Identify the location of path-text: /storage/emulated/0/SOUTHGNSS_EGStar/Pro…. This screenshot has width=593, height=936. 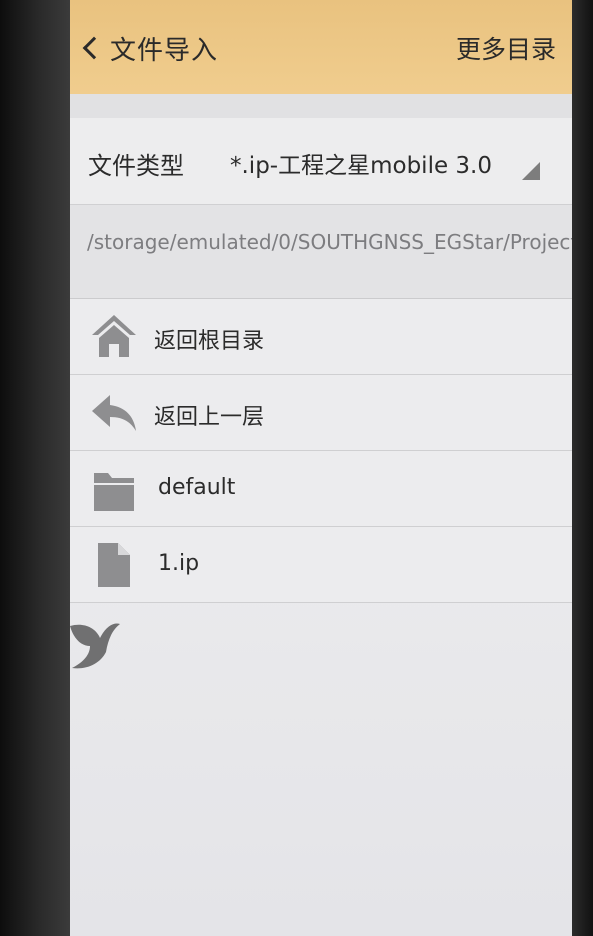
(329, 242).